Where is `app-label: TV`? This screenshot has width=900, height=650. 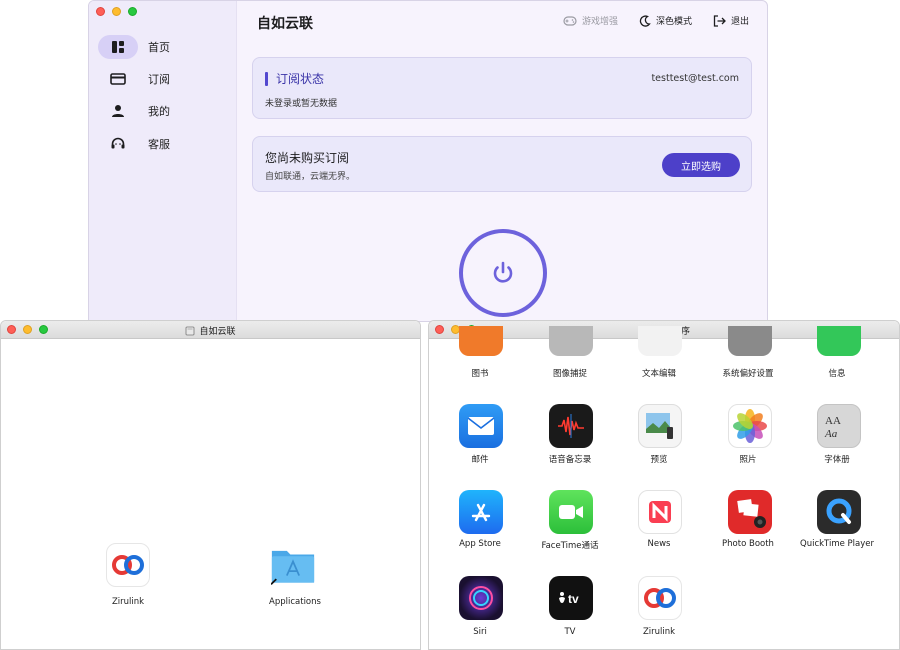 app-label: TV is located at coordinates (570, 632).